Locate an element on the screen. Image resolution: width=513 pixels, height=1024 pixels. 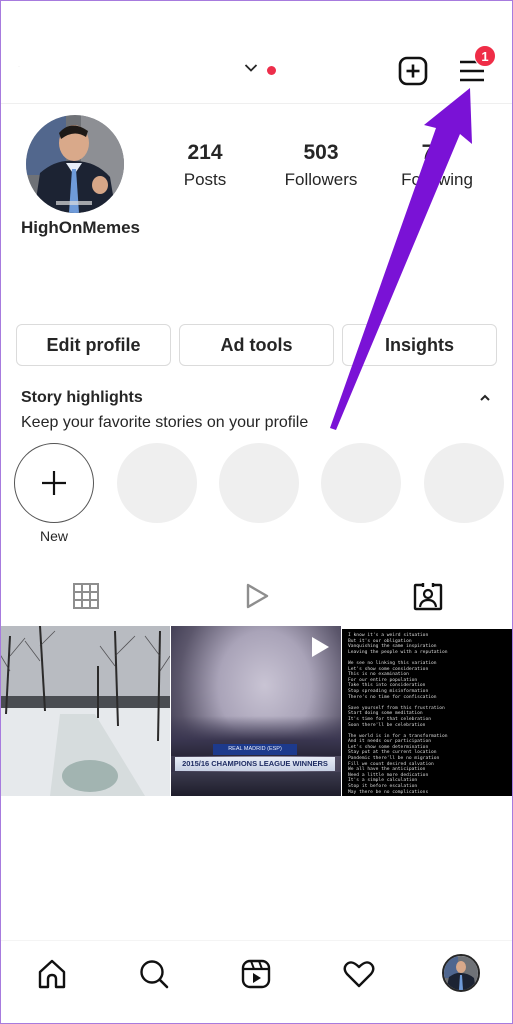
grid-post-snowy-street is located at coordinates (85, 711).